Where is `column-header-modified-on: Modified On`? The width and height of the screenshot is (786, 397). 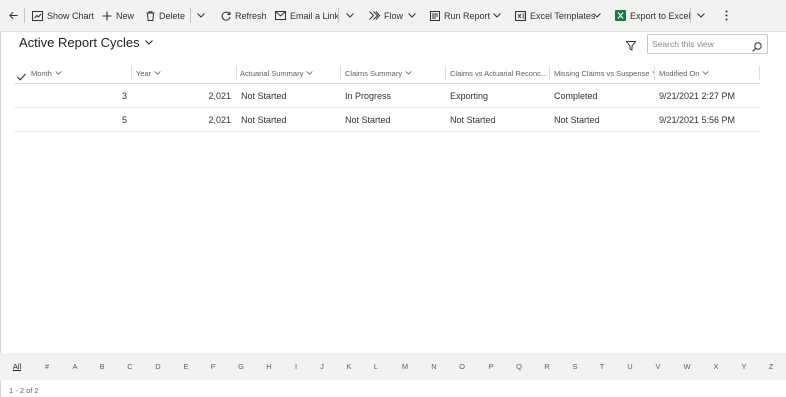 column-header-modified-on: Modified On is located at coordinates (684, 73).